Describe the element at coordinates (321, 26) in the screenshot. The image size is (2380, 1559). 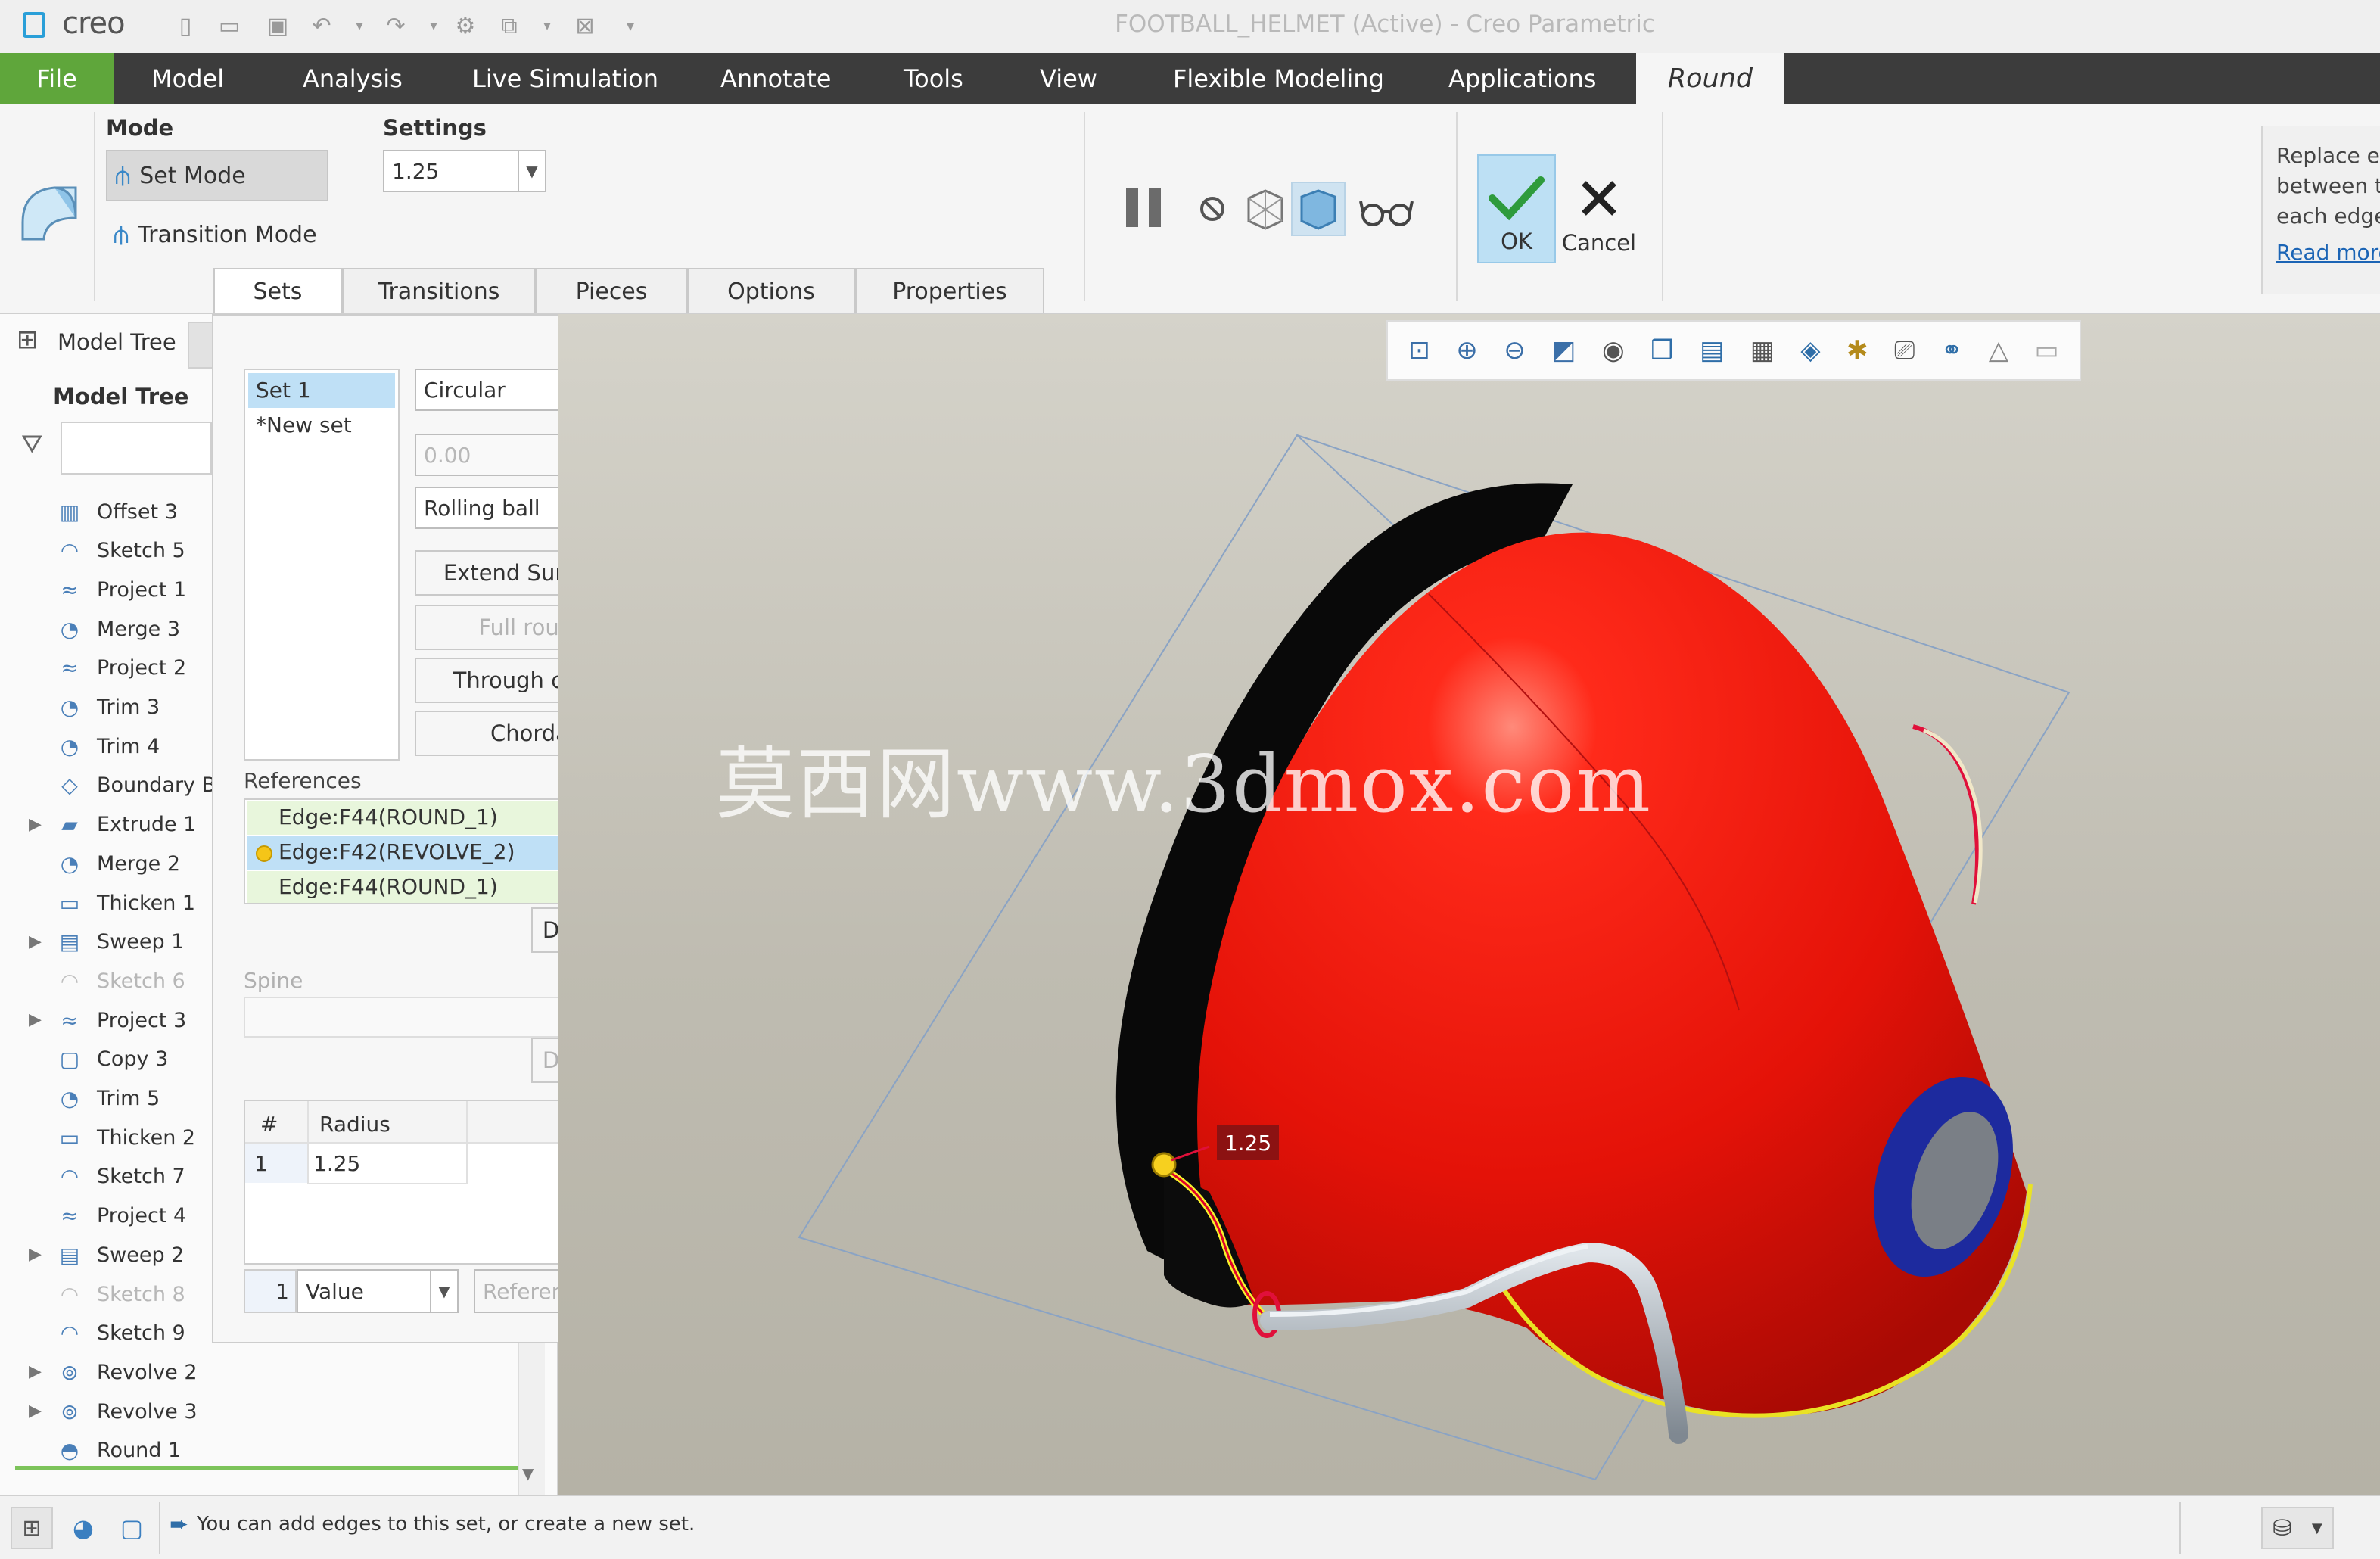
I see `undo-icon: ↶` at that location.